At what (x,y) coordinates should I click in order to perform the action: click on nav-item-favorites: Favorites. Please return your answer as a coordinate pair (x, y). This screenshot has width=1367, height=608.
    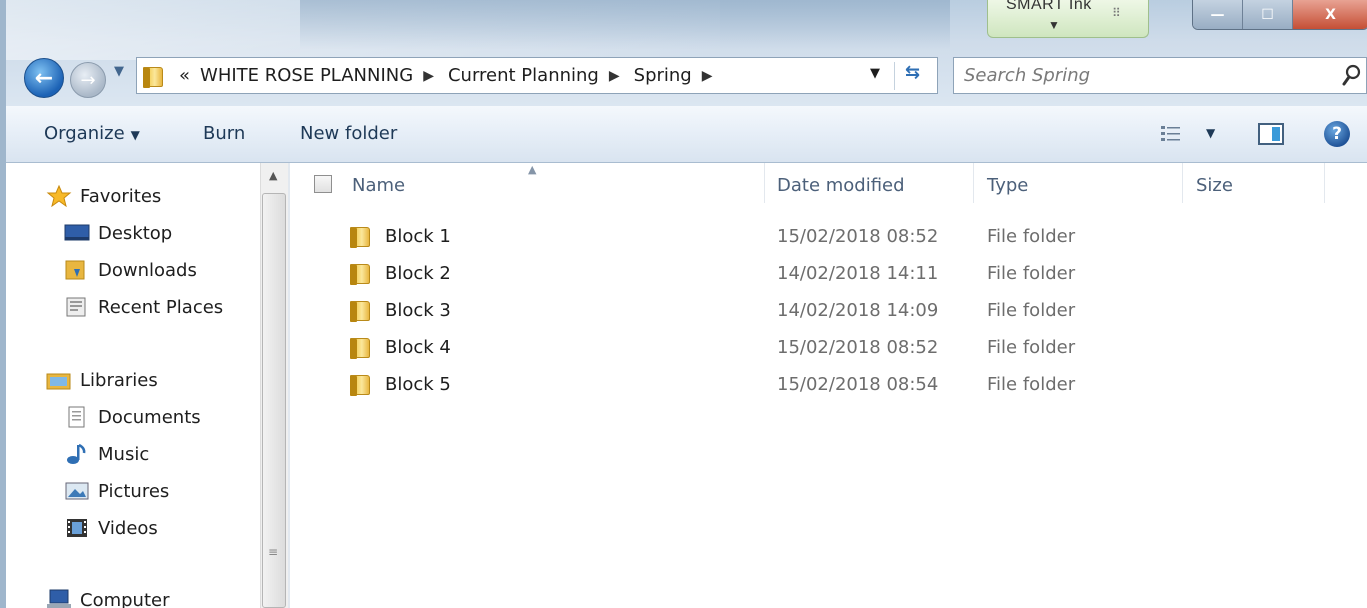
    Looking at the image, I should click on (103, 196).